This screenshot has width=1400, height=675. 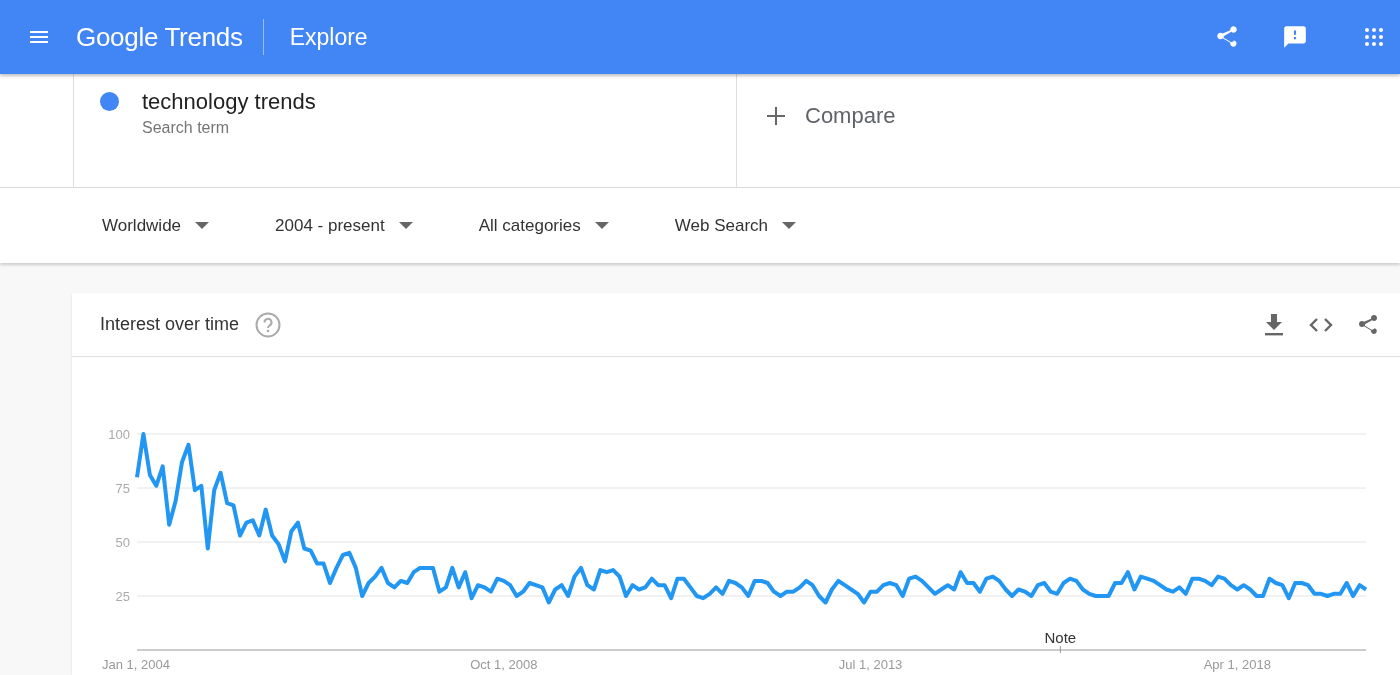 What do you see at coordinates (1060, 637) in the screenshot?
I see `annotation: Note` at bounding box center [1060, 637].